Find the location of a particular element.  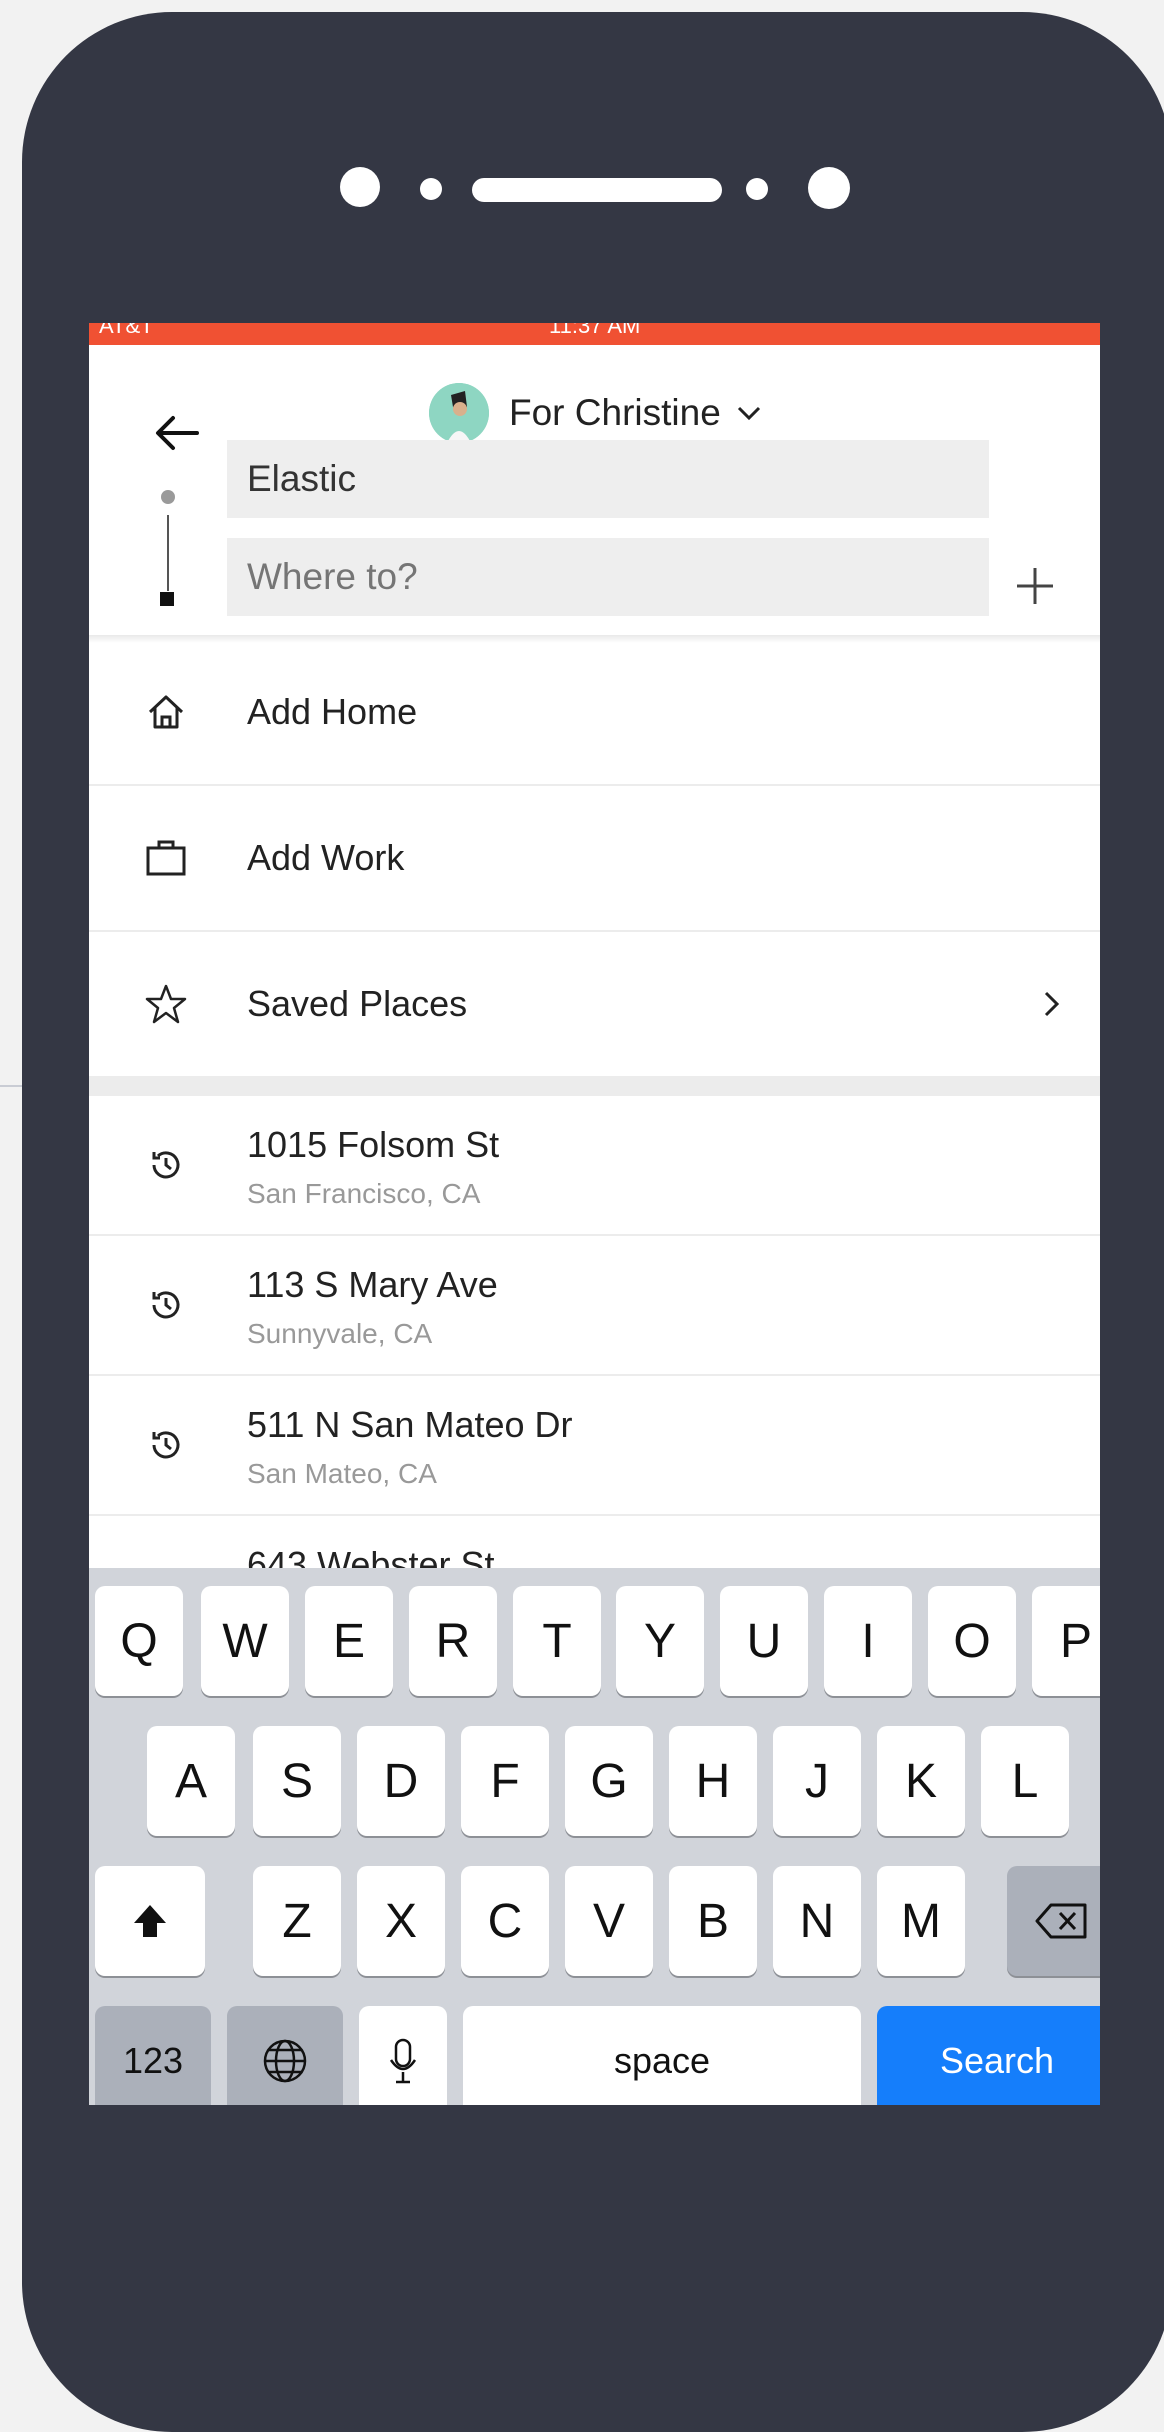

recent-title: 511 N San Mateo Dr is located at coordinates (410, 1424).